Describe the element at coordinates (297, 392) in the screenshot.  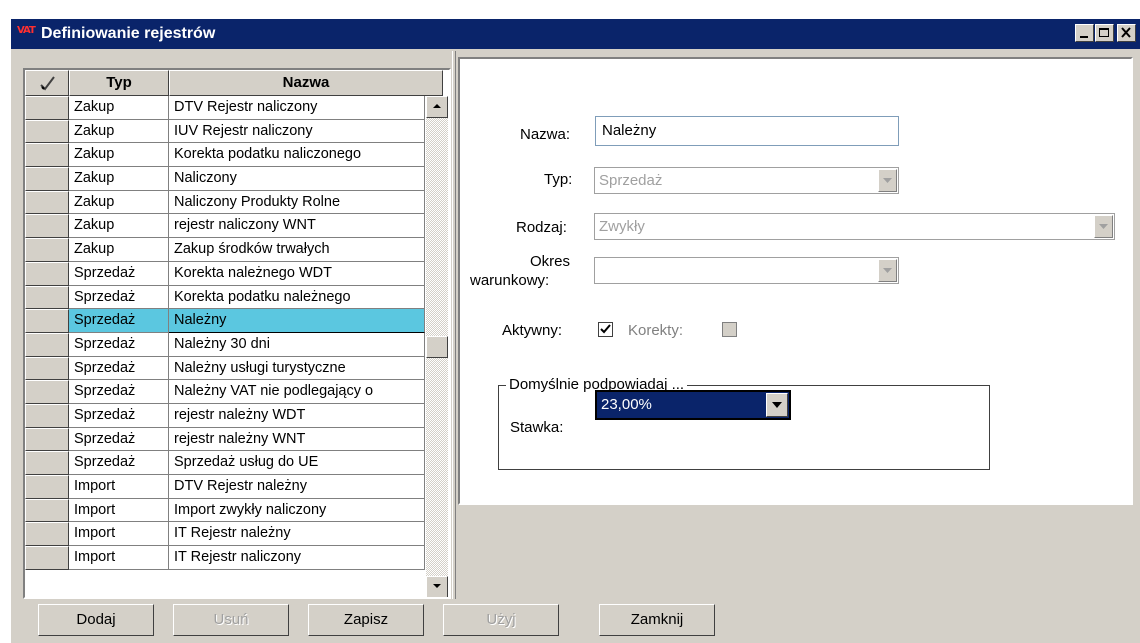
I see `cell-nazwa: Należny VAT nie podlegający o` at that location.